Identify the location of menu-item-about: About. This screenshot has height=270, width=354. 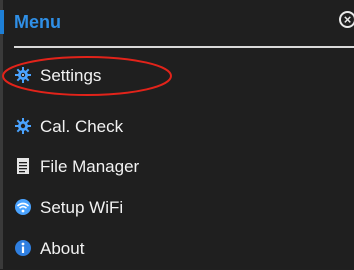
(177, 250).